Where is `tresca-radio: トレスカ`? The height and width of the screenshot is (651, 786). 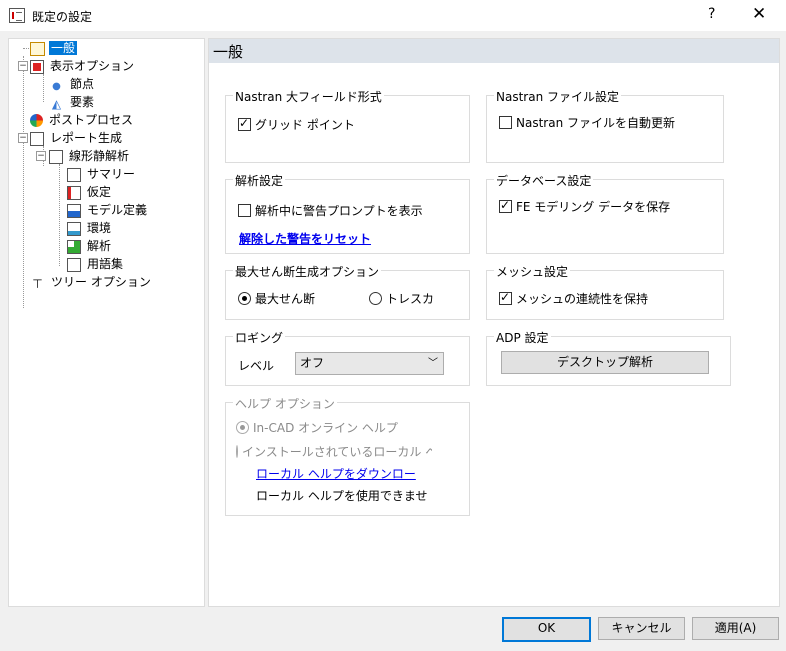
tresca-radio: トレスカ is located at coordinates (401, 298).